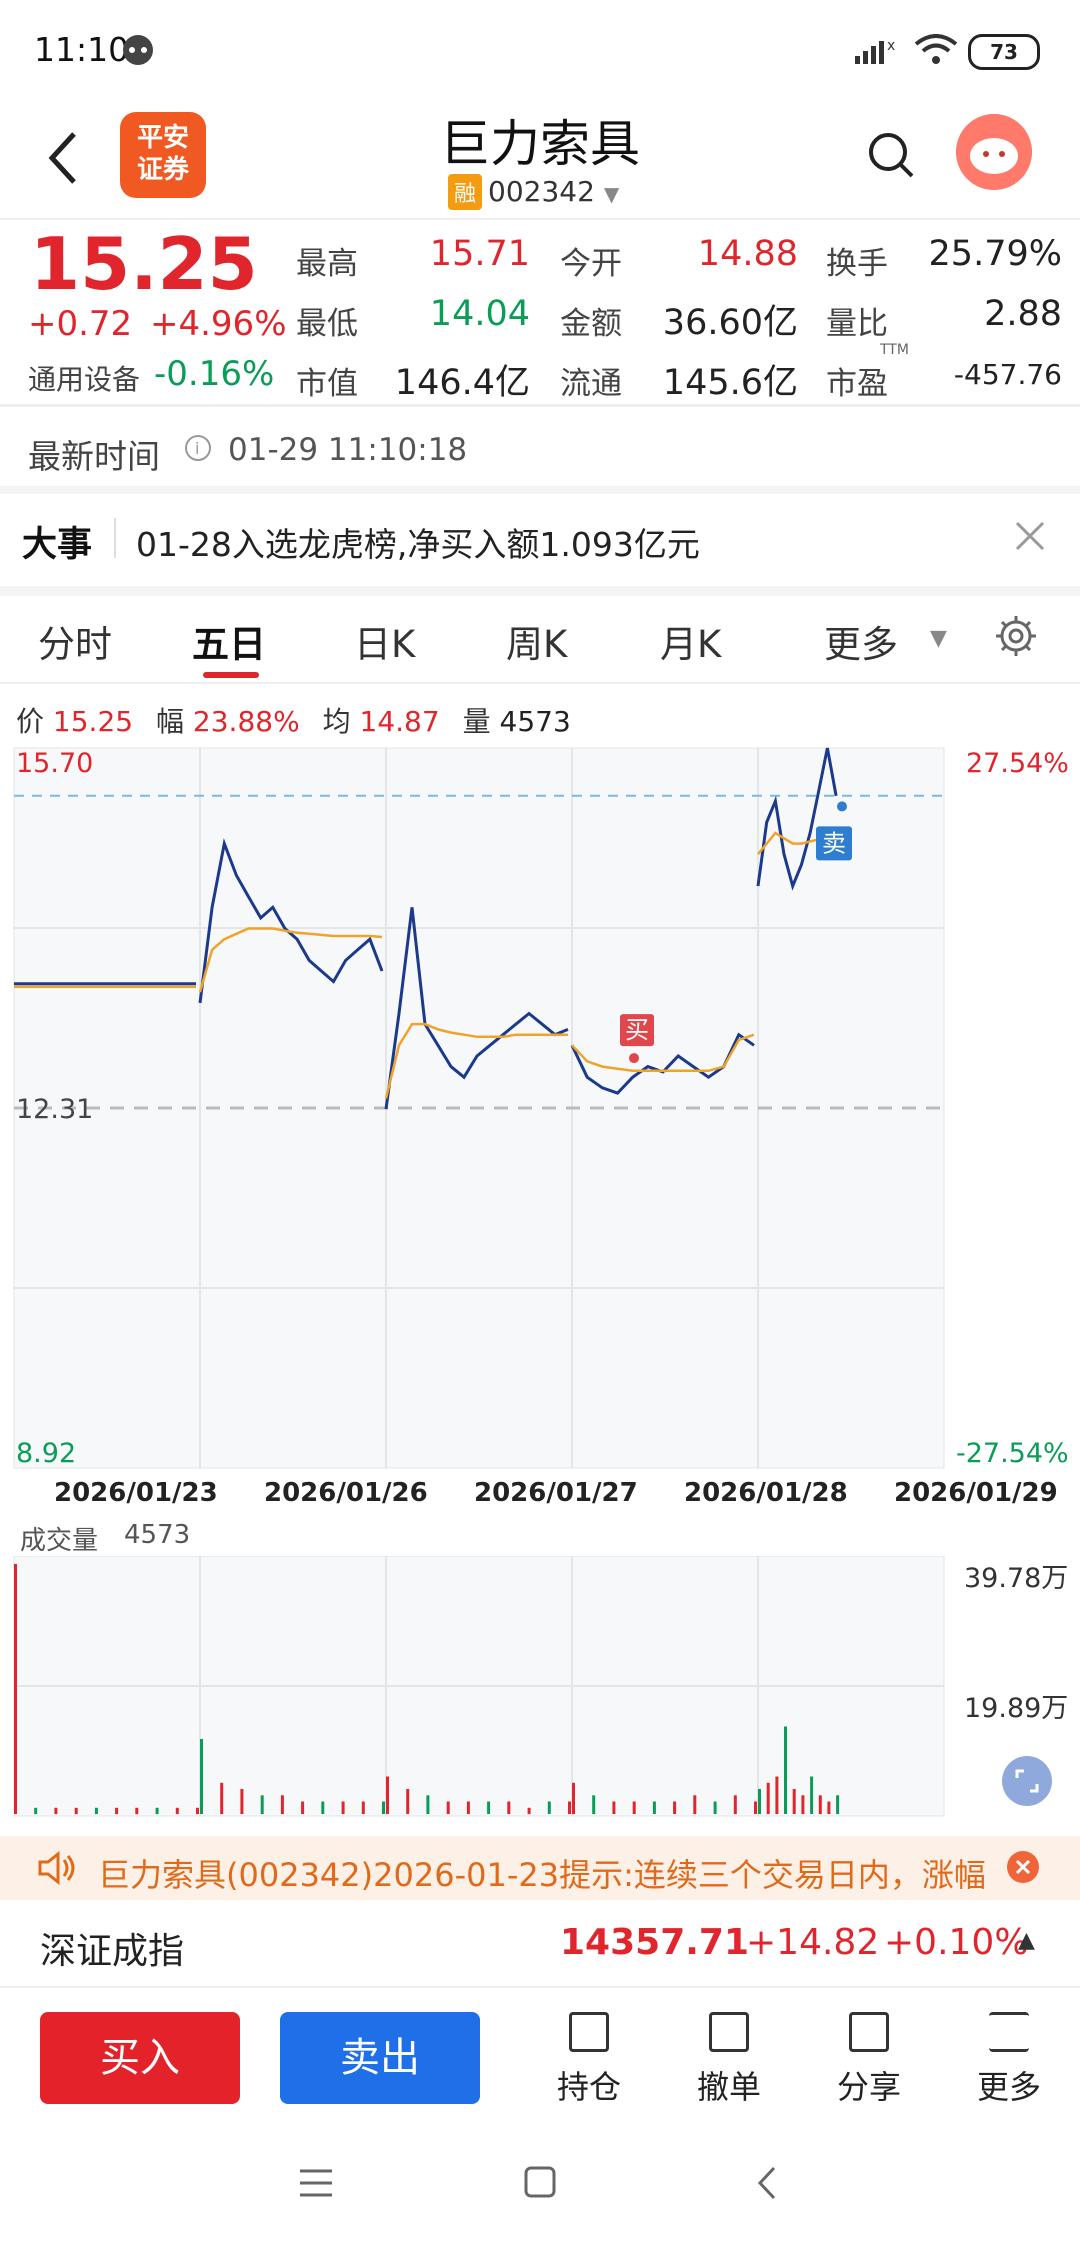  What do you see at coordinates (84, 378) in the screenshot?
I see `sector-name: 通用设备` at bounding box center [84, 378].